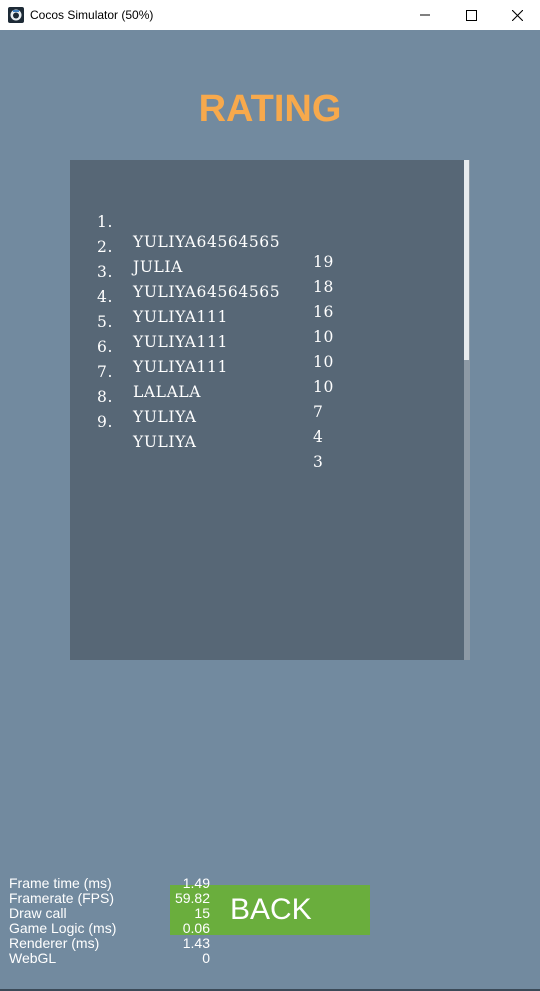 The image size is (540, 991). What do you see at coordinates (62, 898) in the screenshot?
I see `stat-label: Framerate (FPS)` at bounding box center [62, 898].